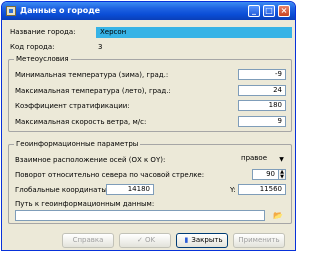  Describe the element at coordinates (254, 11) in the screenshot. I see `minimize-button: _` at that location.